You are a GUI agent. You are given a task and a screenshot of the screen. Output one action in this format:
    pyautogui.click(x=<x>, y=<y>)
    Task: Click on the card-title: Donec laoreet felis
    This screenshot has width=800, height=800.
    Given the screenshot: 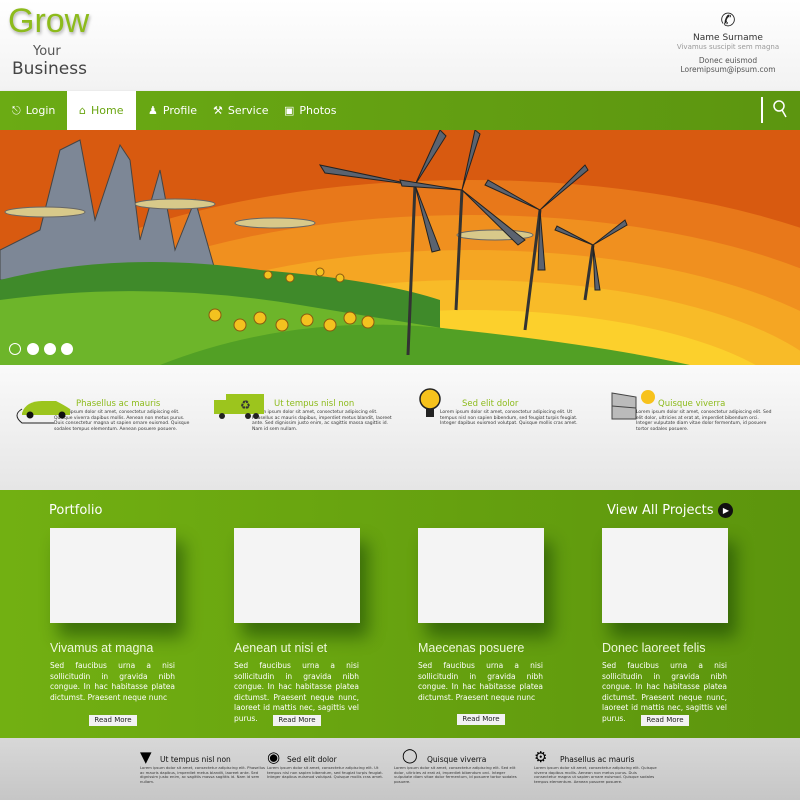 What is the action you would take?
    pyautogui.click(x=654, y=648)
    